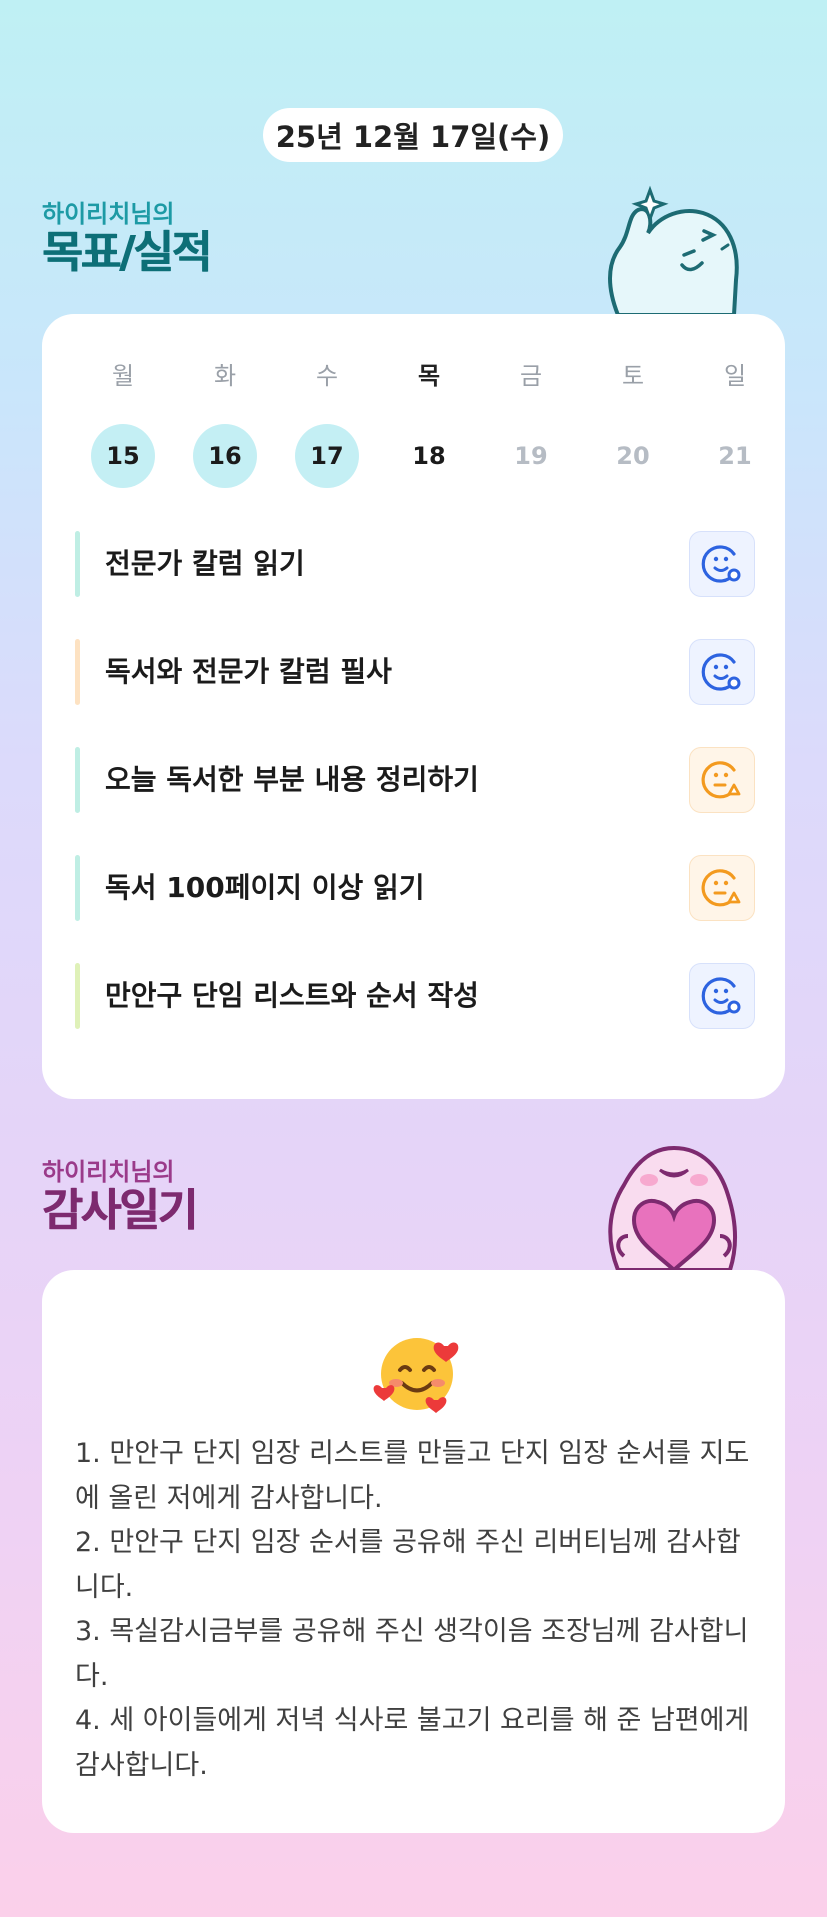 This screenshot has width=827, height=1917. What do you see at coordinates (123, 376) in the screenshot?
I see `weekday-label: 월` at bounding box center [123, 376].